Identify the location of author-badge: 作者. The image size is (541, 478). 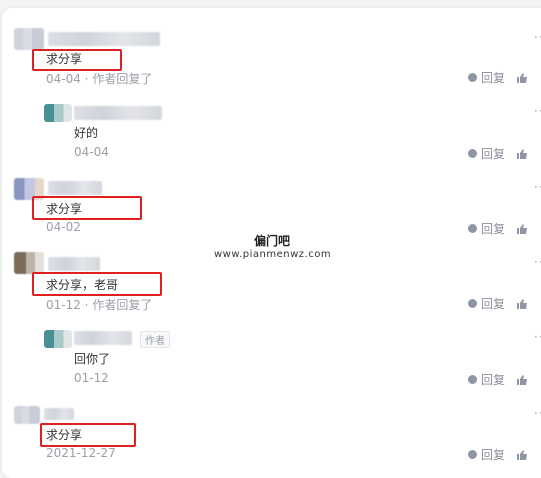
(155, 339).